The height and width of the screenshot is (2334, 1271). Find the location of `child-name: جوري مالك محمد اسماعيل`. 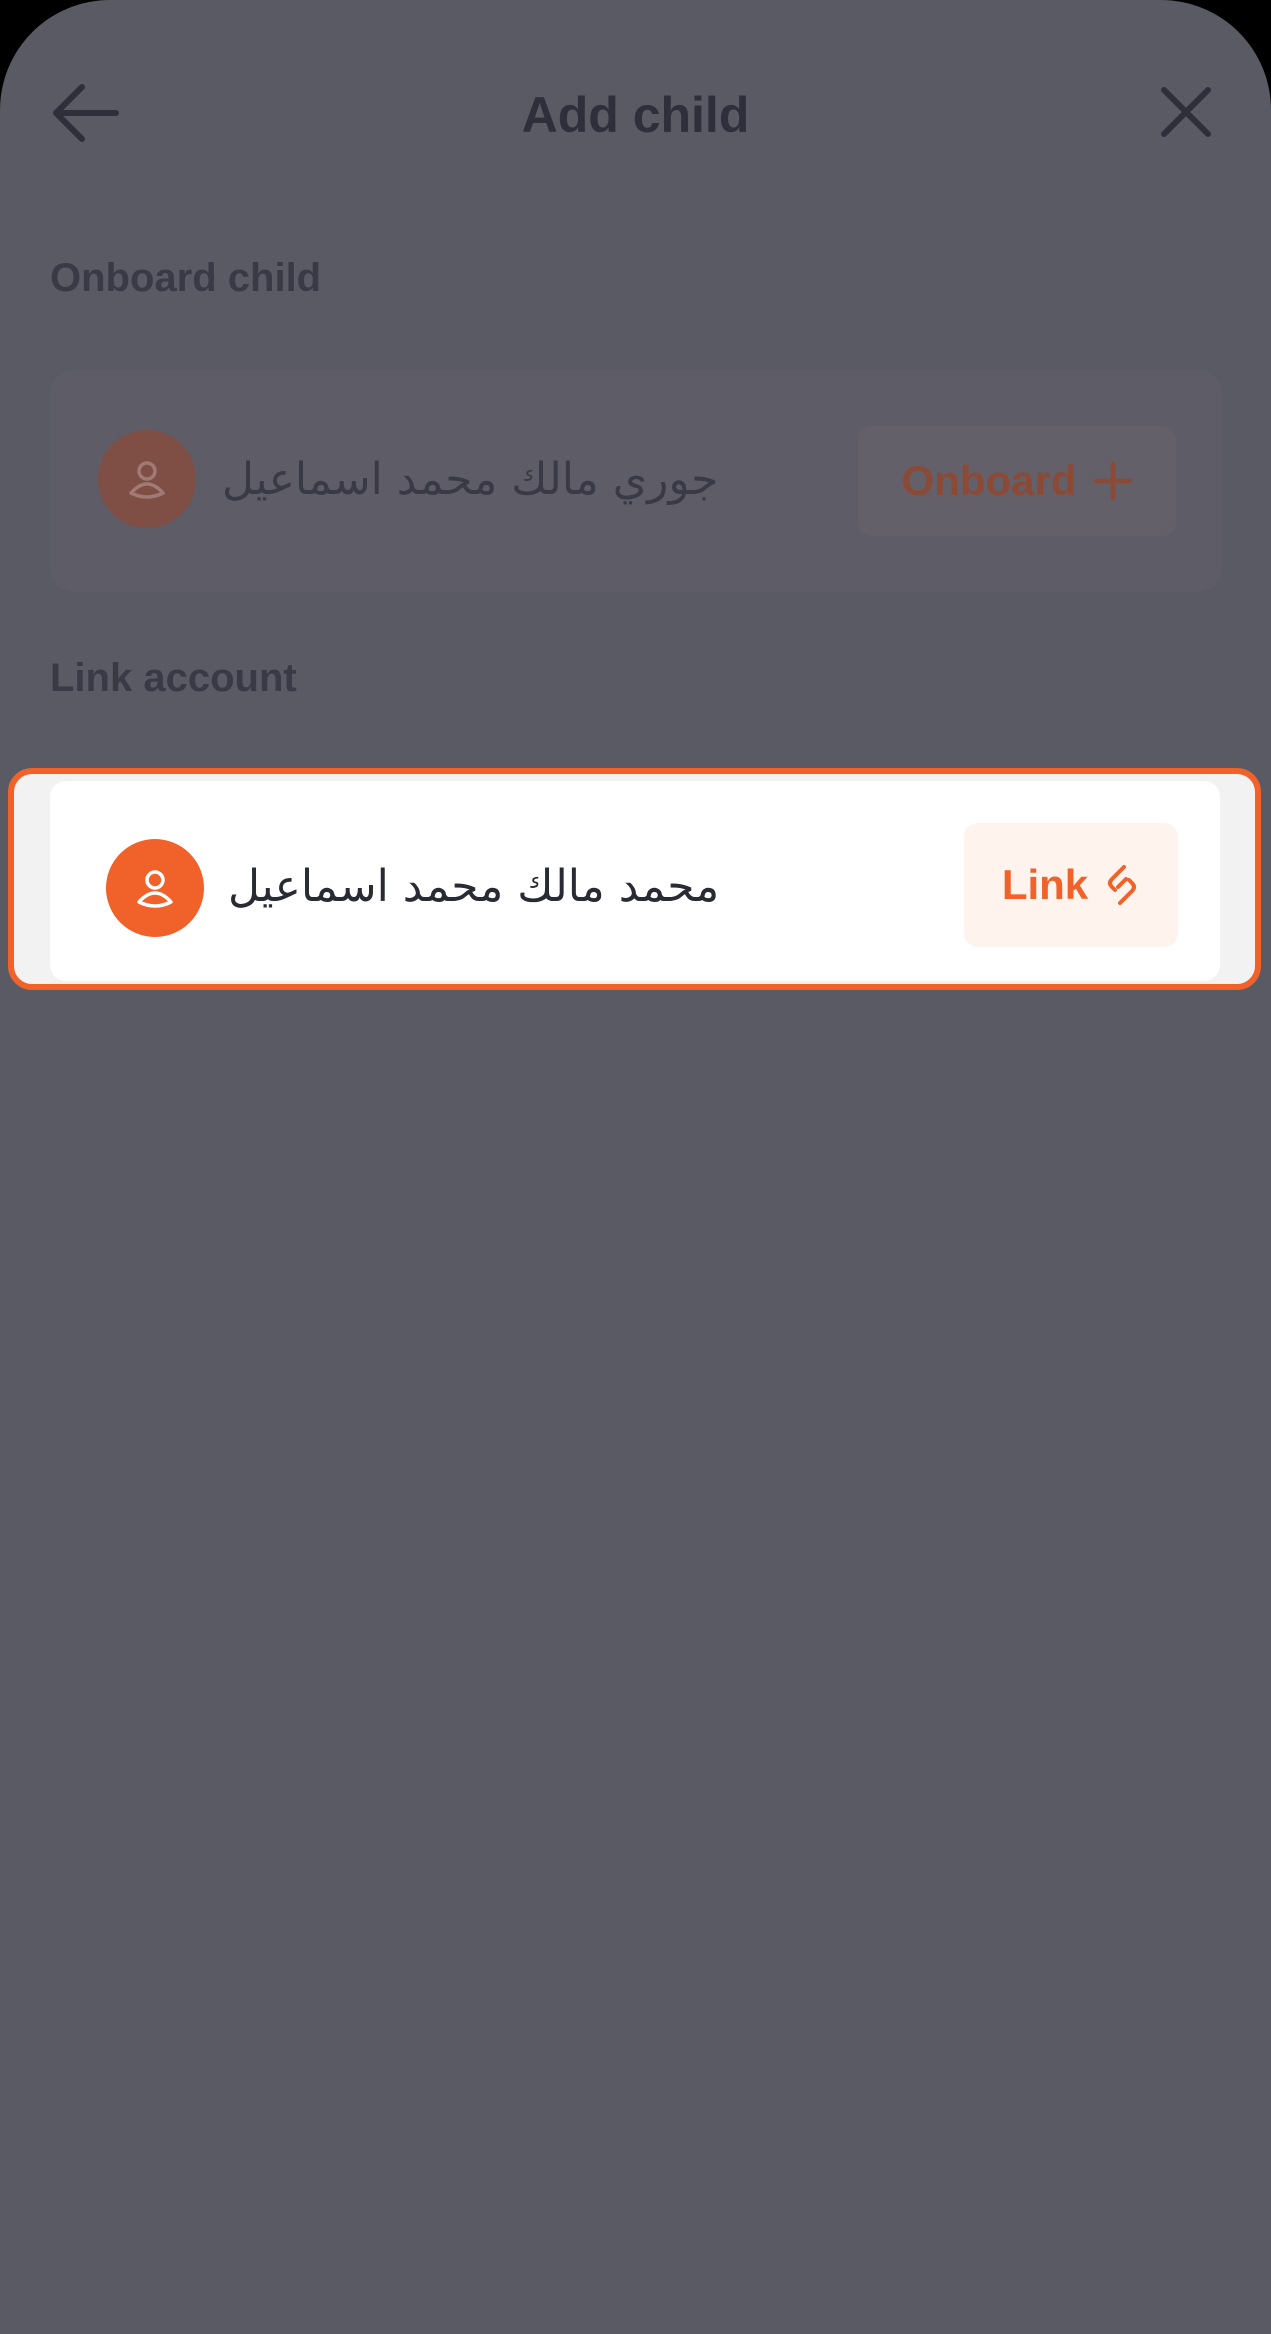

child-name: جوري مالك محمد اسماعيل is located at coordinates (470, 479).